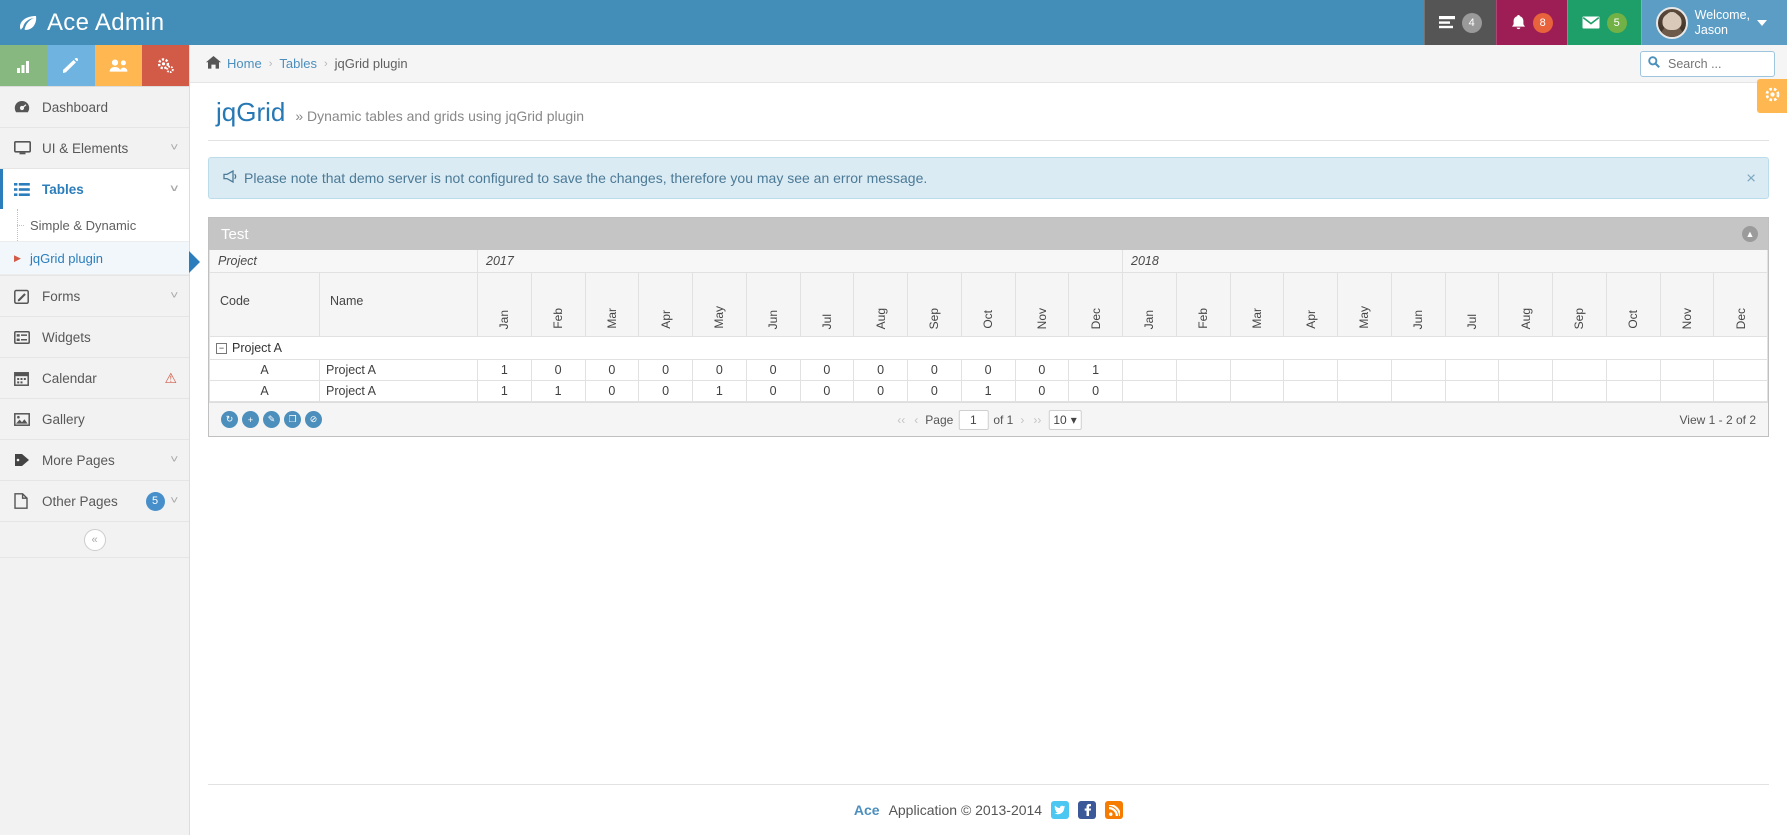 This screenshot has width=1787, height=835. I want to click on sidebar-item-jqgrid-plugin: ▶ jqGrid plugin, so click(100, 258).